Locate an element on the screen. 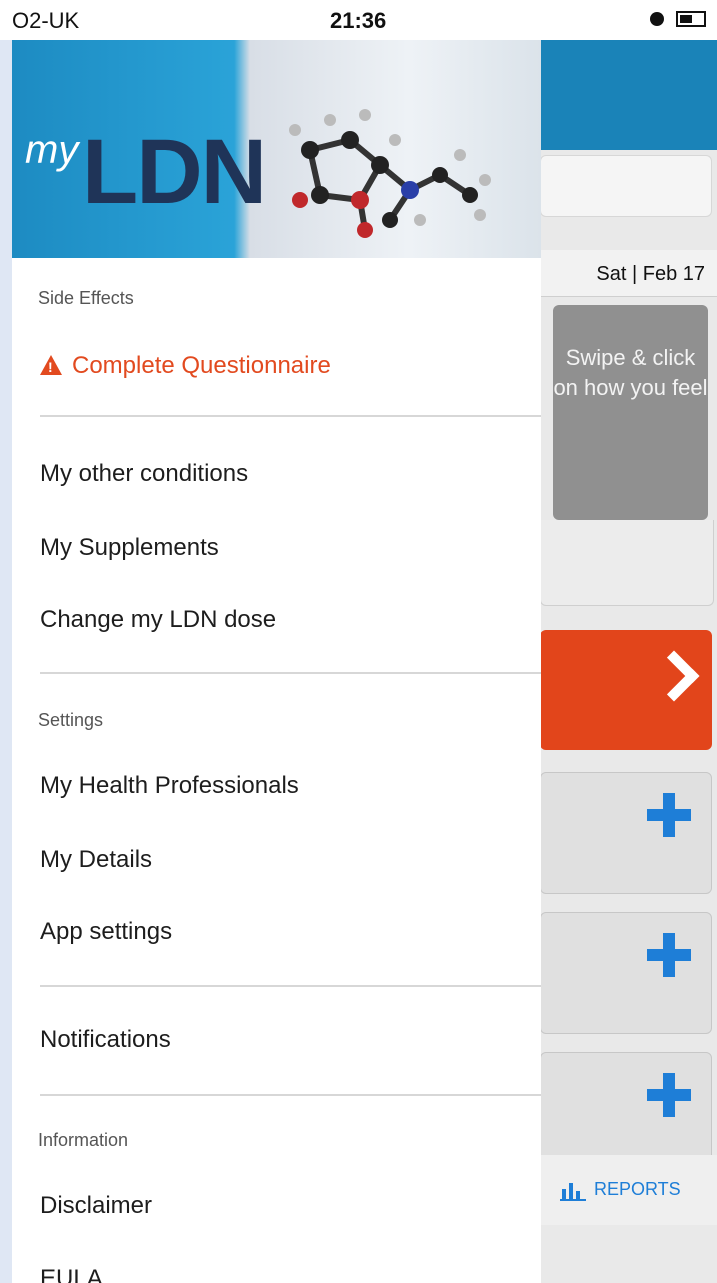  menu-item-my-other-conditions: My other conditions is located at coordinates (144, 474).